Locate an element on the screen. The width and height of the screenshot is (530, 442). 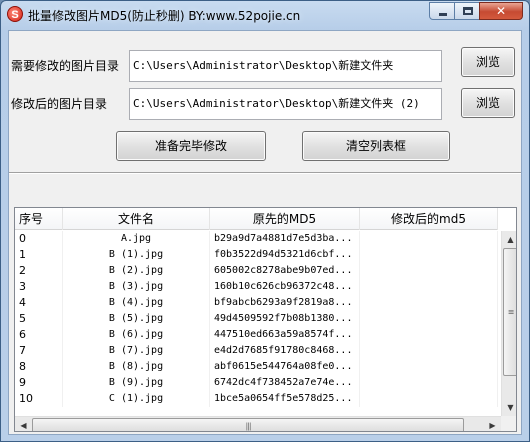
row-filename: B (3).jpg is located at coordinates (136, 287).